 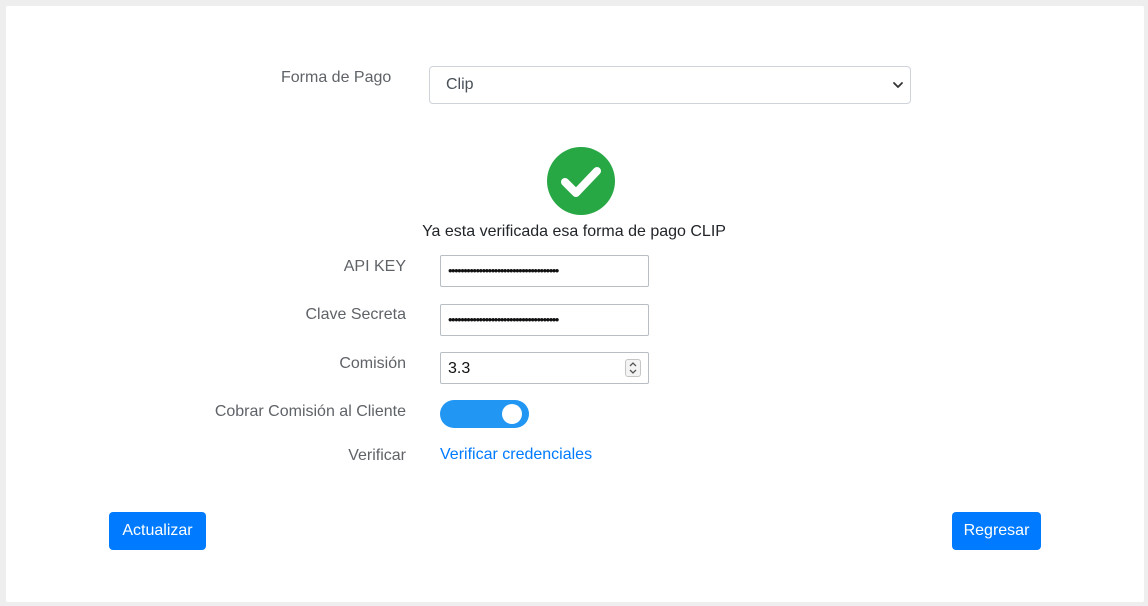 I want to click on number-spinner, so click(x=633, y=368).